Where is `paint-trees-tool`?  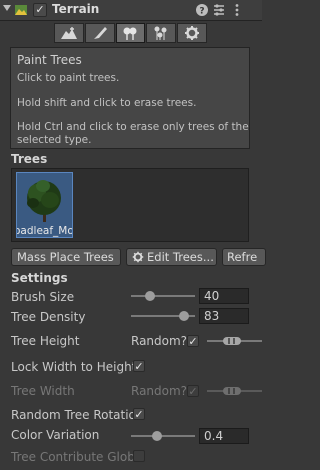
paint-trees-tool is located at coordinates (130, 33).